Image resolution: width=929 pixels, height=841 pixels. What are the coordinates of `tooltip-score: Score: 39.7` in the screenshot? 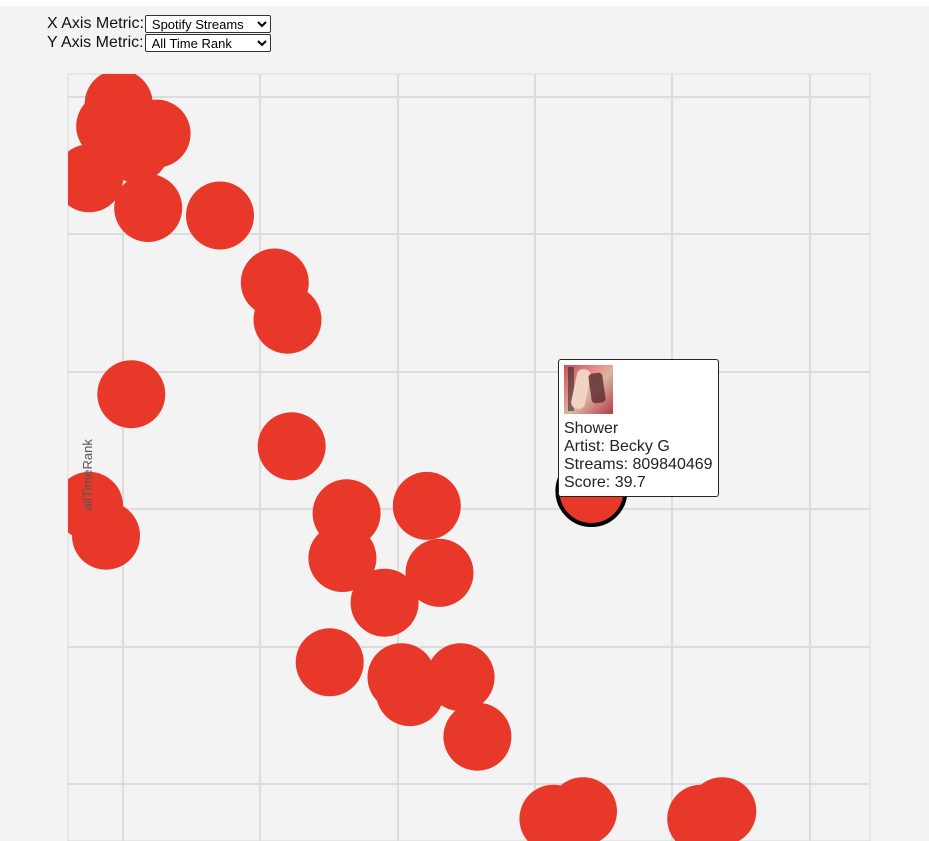 It's located at (605, 482).